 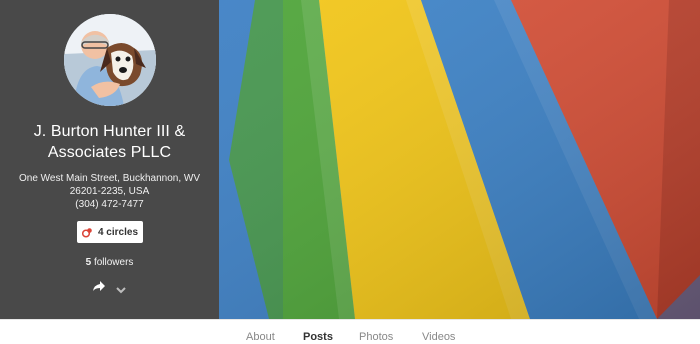 What do you see at coordinates (87, 232) in the screenshot?
I see `circles-icon` at bounding box center [87, 232].